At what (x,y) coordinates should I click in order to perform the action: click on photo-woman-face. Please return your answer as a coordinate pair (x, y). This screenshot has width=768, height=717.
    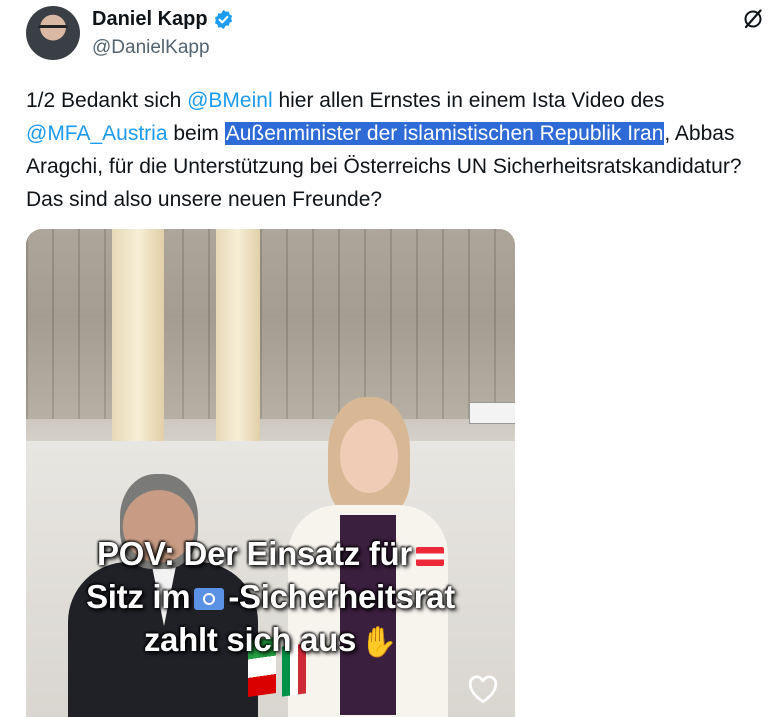
    Looking at the image, I should click on (369, 456).